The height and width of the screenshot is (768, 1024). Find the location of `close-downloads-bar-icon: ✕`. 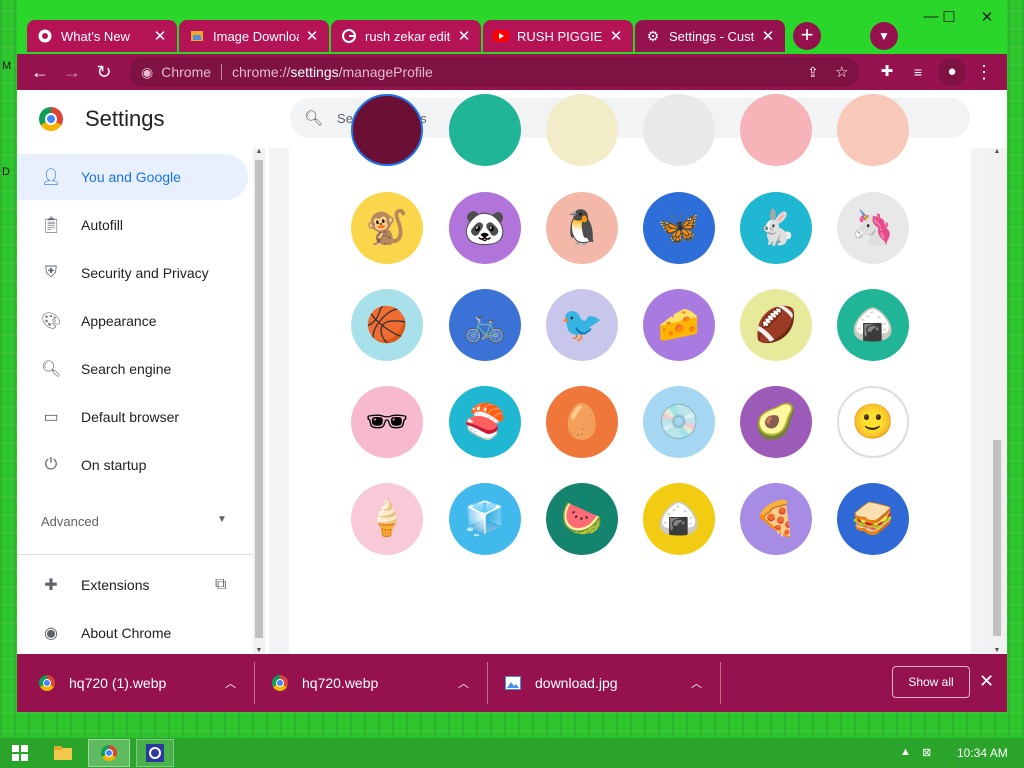

close-downloads-bar-icon: ✕ is located at coordinates (986, 681).